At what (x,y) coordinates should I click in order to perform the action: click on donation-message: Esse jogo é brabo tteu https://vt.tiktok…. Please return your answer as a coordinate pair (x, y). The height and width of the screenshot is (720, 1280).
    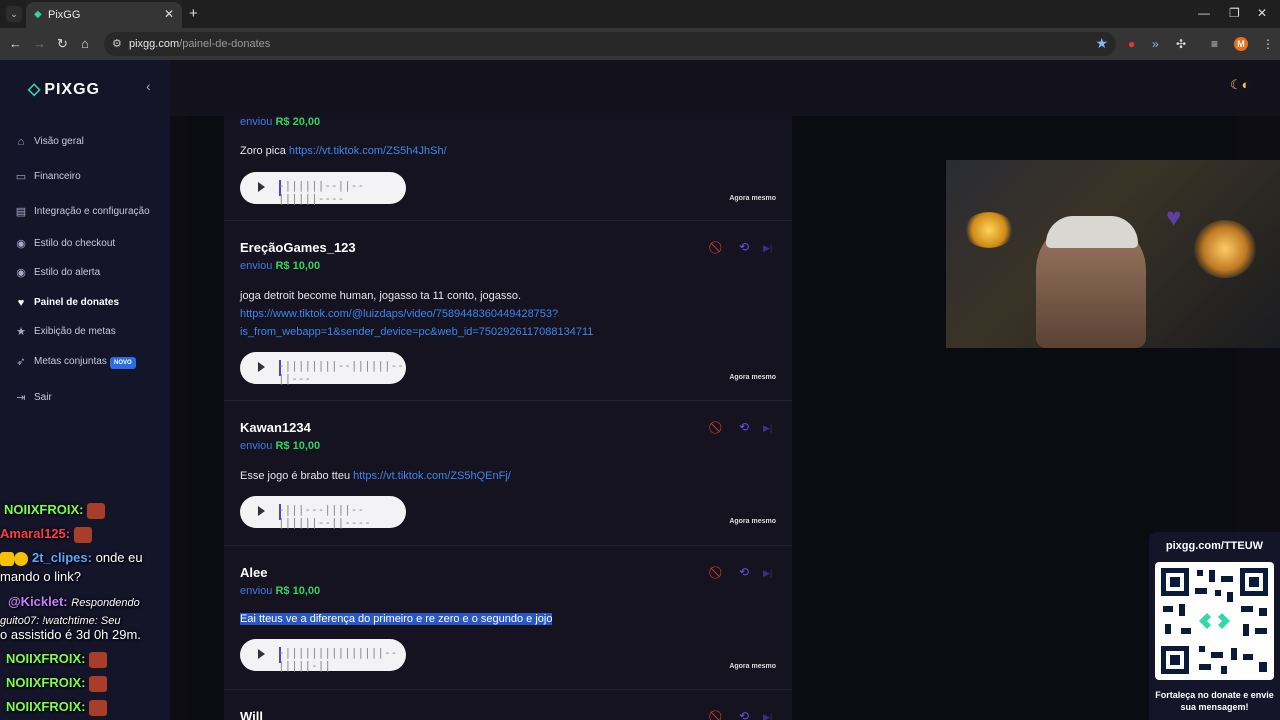
    Looking at the image, I should click on (375, 476).